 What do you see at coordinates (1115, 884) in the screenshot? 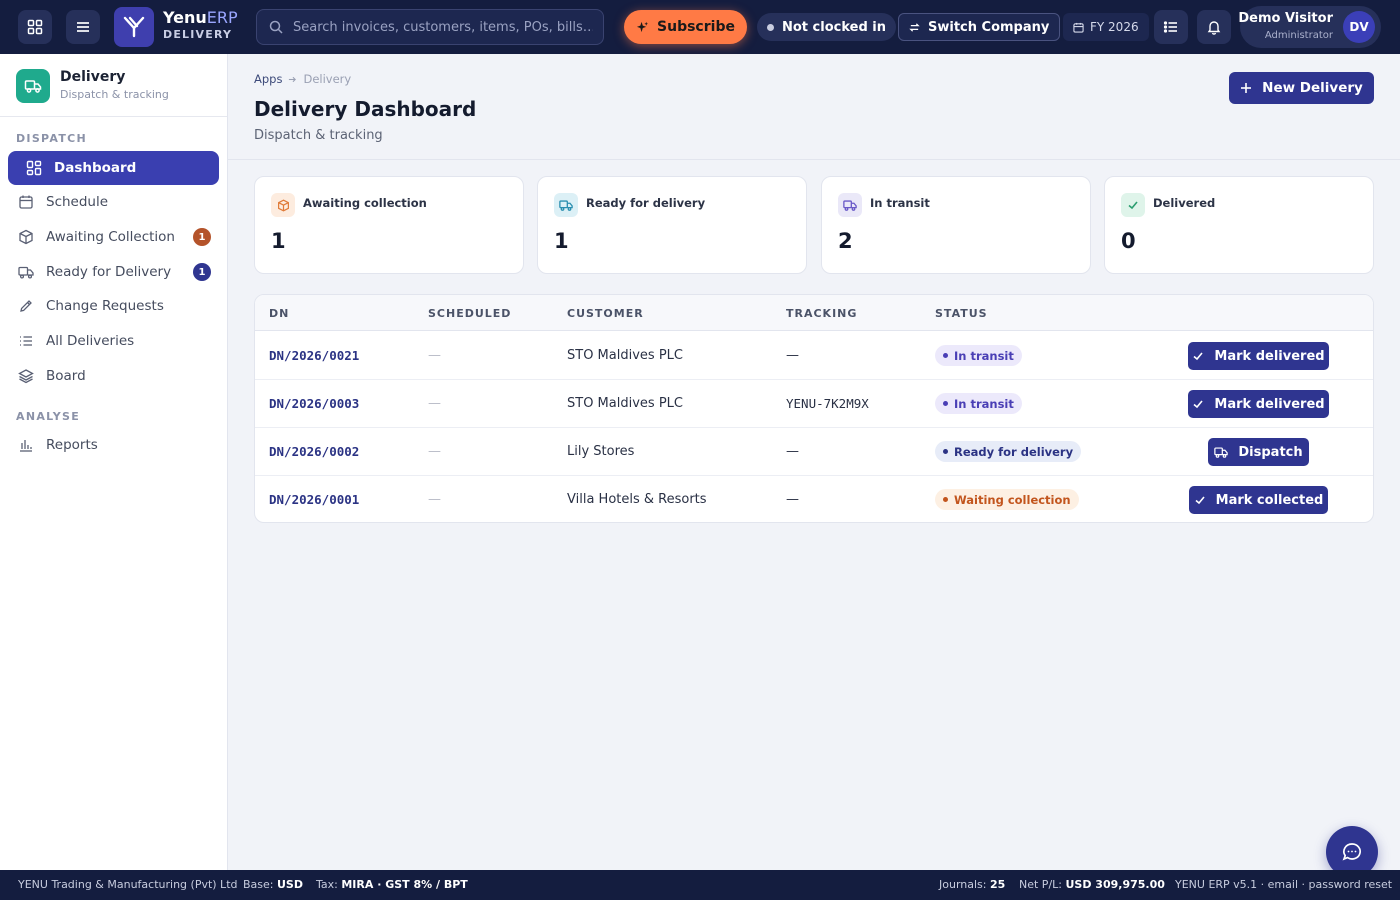
I see `footer-netpl-value: USD 309,975.00` at bounding box center [1115, 884].